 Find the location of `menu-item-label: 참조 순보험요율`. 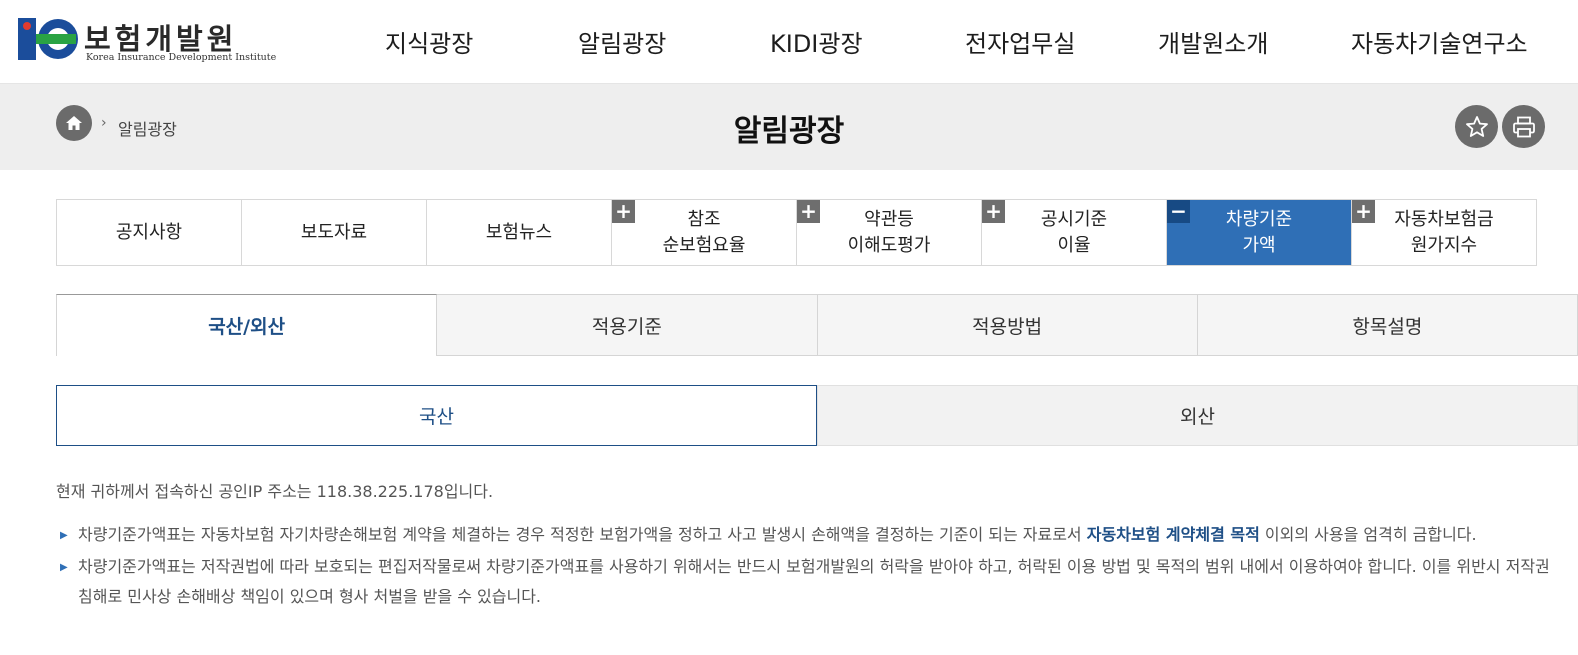

menu-item-label: 참조 순보험요율 is located at coordinates (704, 232).